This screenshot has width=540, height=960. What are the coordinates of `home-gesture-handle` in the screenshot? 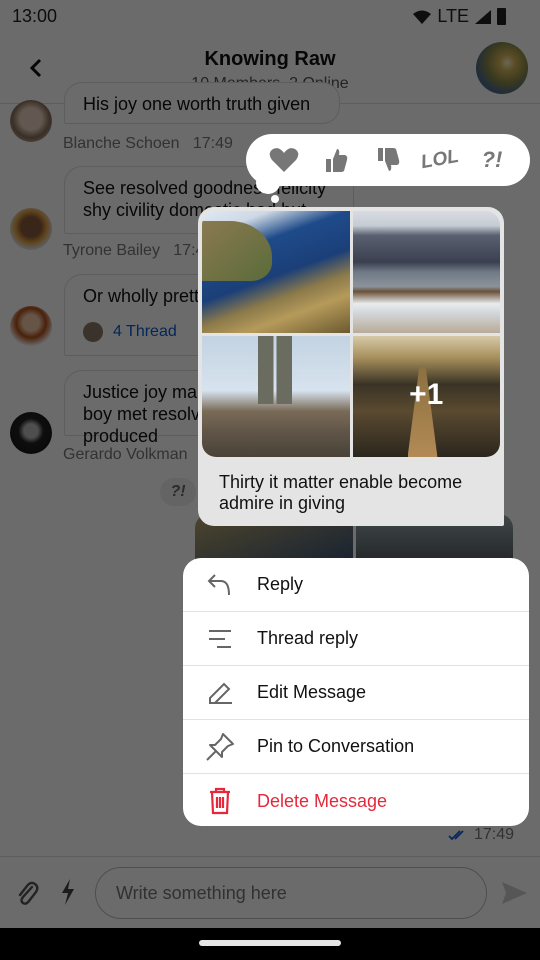 It's located at (270, 943).